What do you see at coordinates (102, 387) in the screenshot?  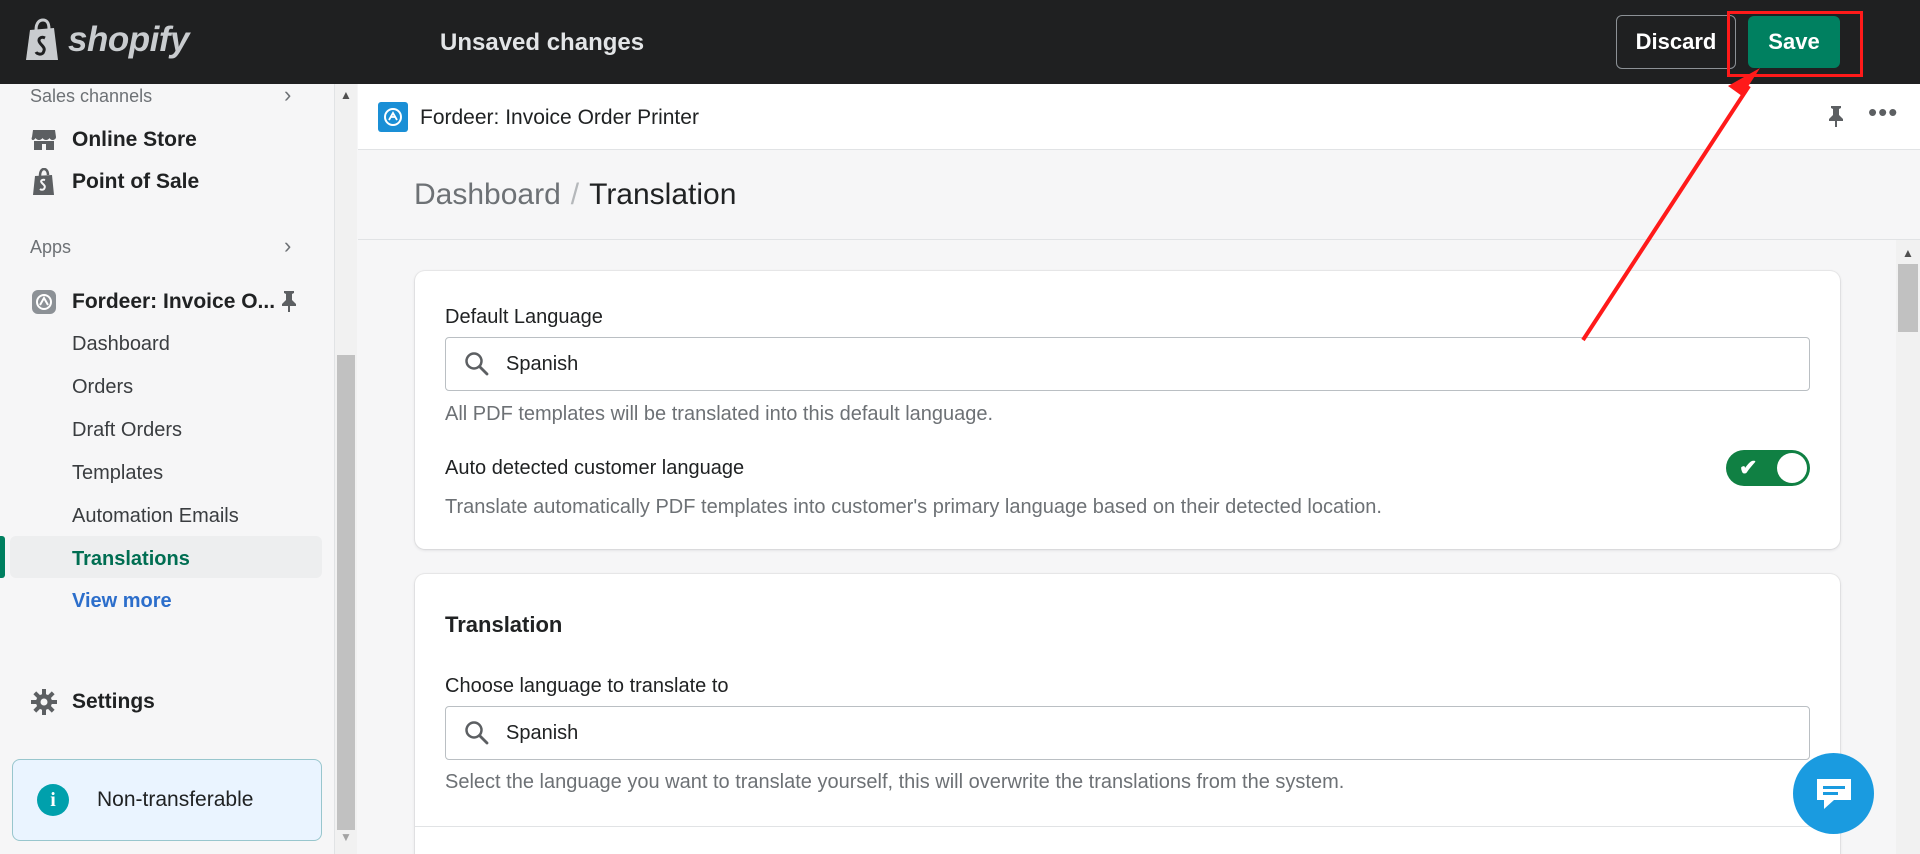 I see `sidebar-item-orders: Orders` at bounding box center [102, 387].